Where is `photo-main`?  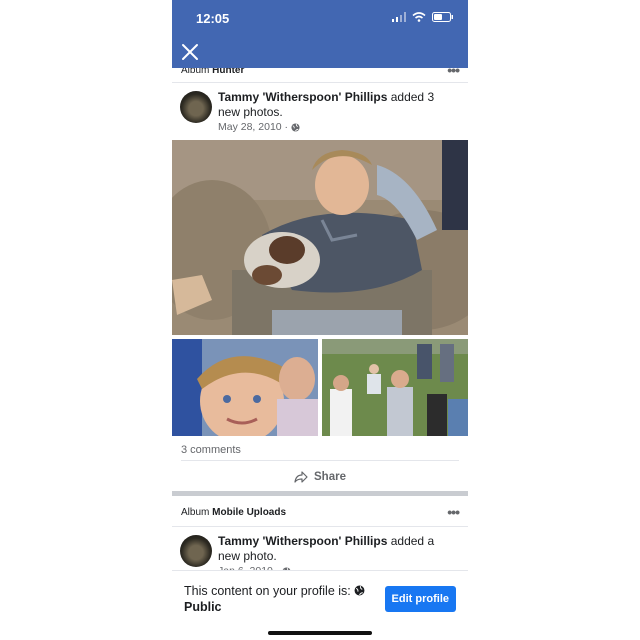 photo-main is located at coordinates (320, 237).